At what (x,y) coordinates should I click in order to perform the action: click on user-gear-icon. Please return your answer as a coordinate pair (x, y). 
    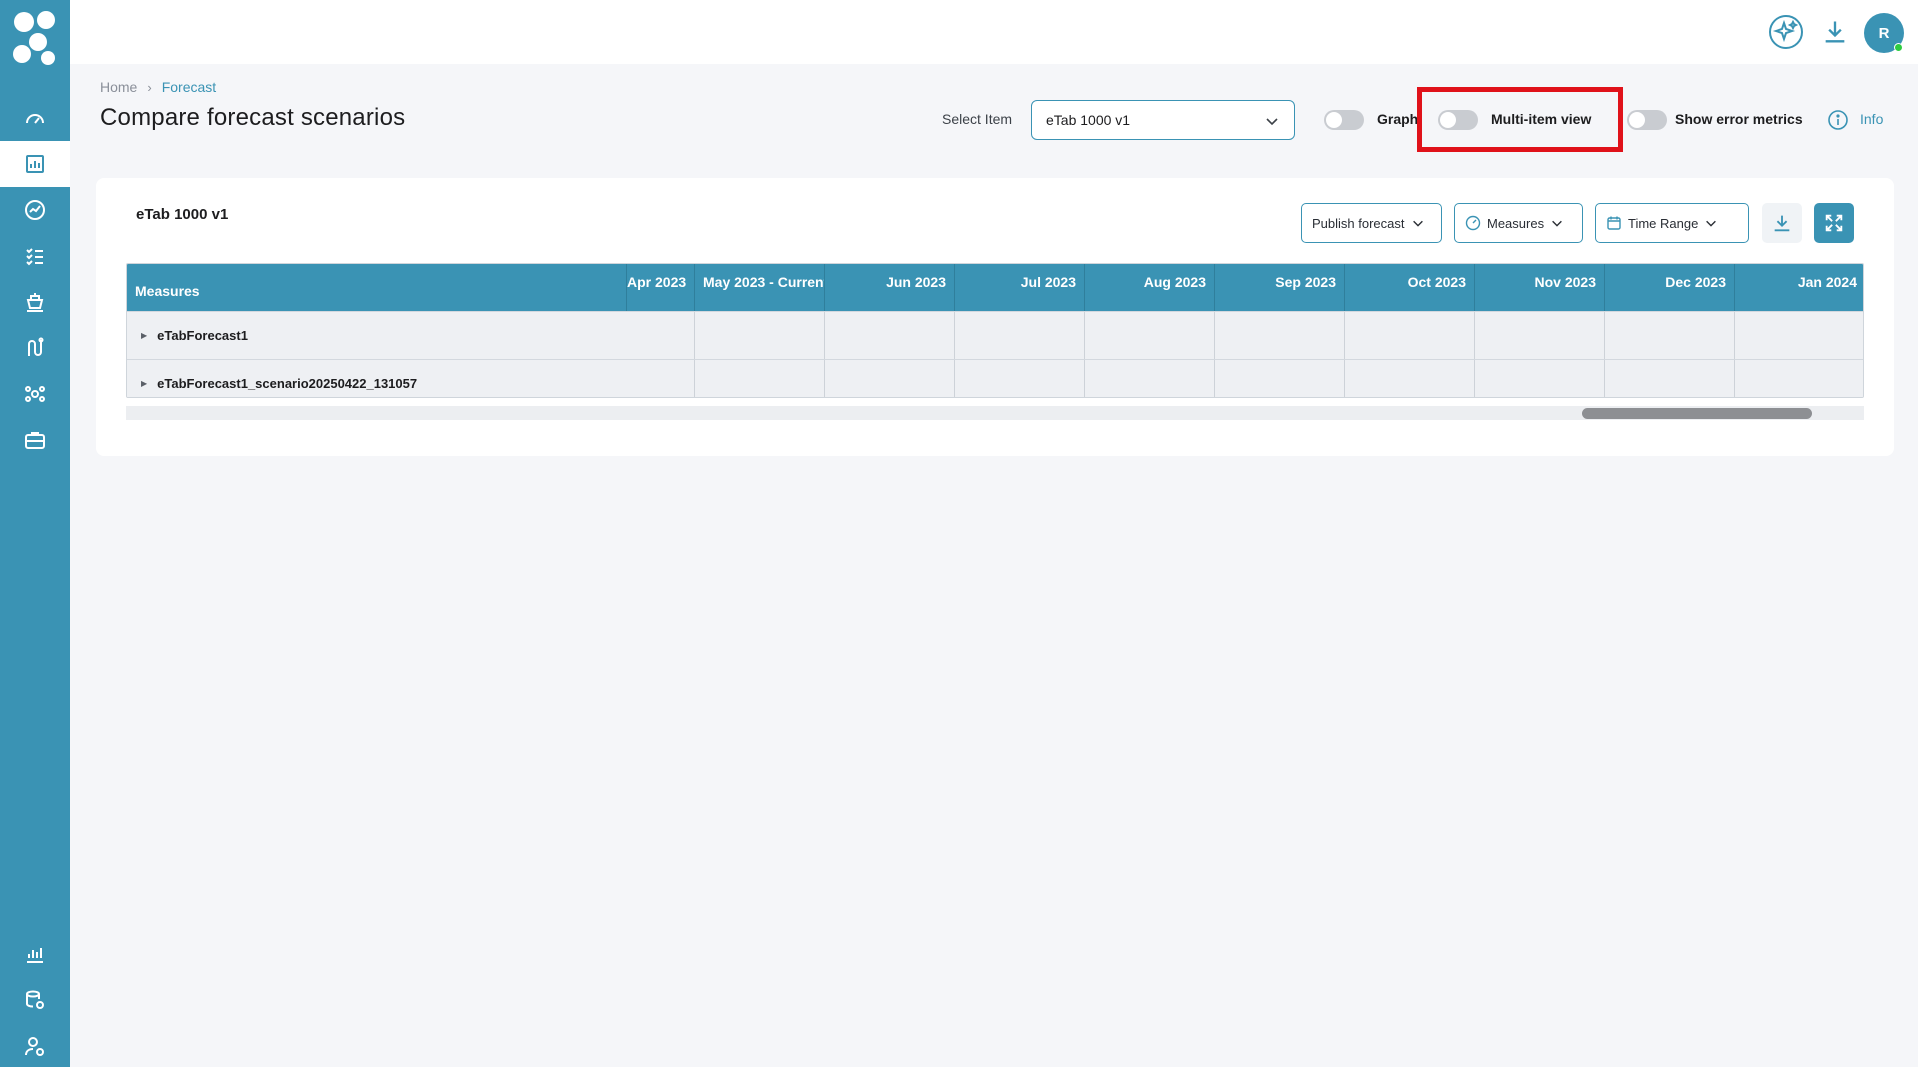
    Looking at the image, I should click on (34, 1046).